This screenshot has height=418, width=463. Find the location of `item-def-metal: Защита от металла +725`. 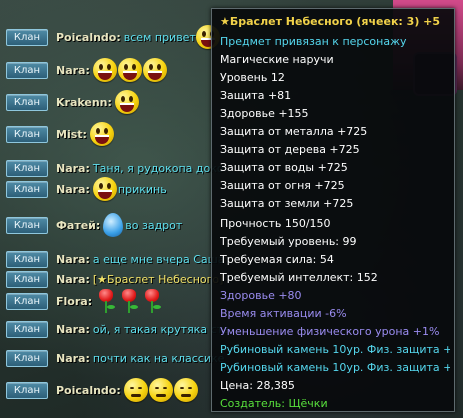

item-def-metal: Защита от металла +725 is located at coordinates (294, 131).